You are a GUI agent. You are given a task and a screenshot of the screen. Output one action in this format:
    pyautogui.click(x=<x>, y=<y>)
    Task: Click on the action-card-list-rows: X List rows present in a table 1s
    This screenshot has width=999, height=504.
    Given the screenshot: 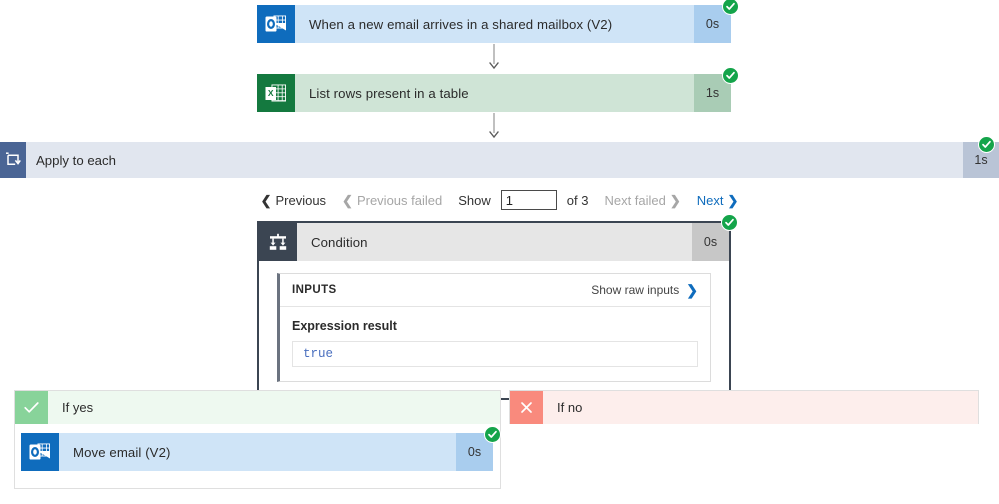 What is the action you would take?
    pyautogui.click(x=498, y=89)
    